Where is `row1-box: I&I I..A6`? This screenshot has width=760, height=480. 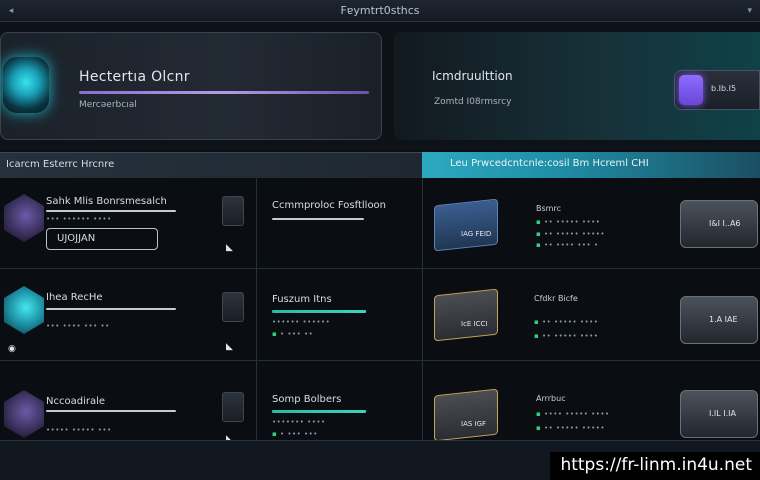
row1-box: I&I I..A6 is located at coordinates (719, 224).